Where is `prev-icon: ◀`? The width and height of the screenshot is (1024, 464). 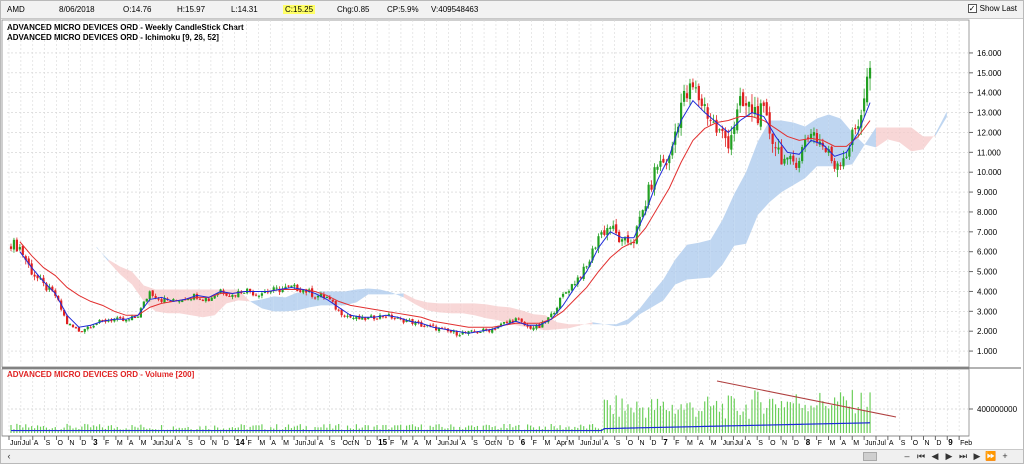
prev-icon: ◀ is located at coordinates (935, 456).